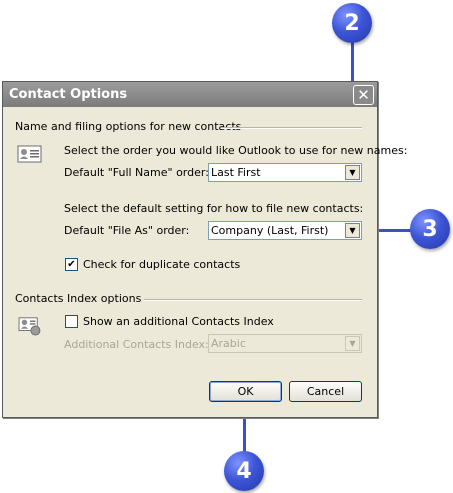 The height and width of the screenshot is (493, 453). Describe the element at coordinates (285, 172) in the screenshot. I see `full-name-order-select: Last First ▼` at that location.